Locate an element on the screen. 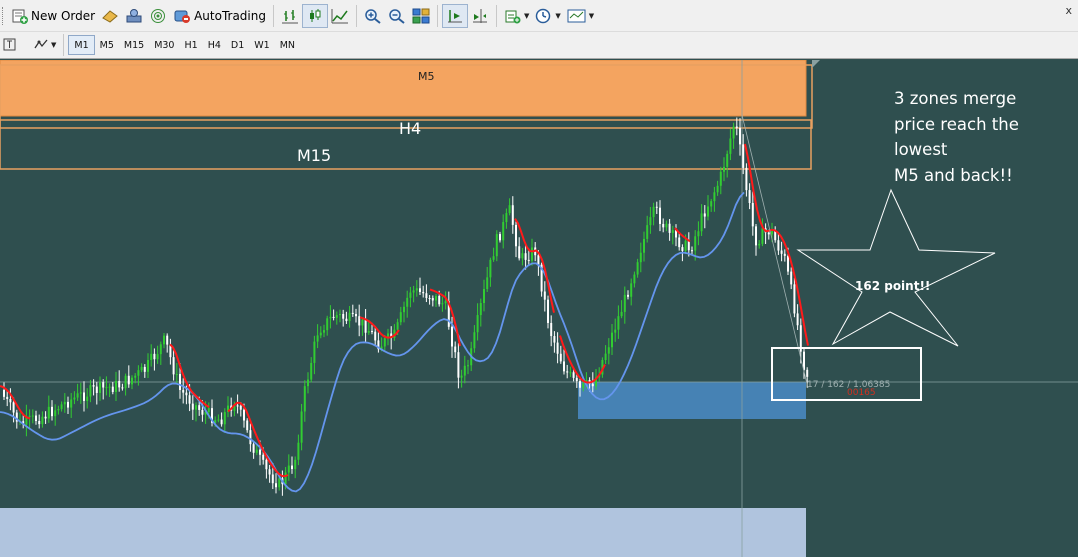 The width and height of the screenshot is (1078, 557). candlestick-button is located at coordinates (314, 15).